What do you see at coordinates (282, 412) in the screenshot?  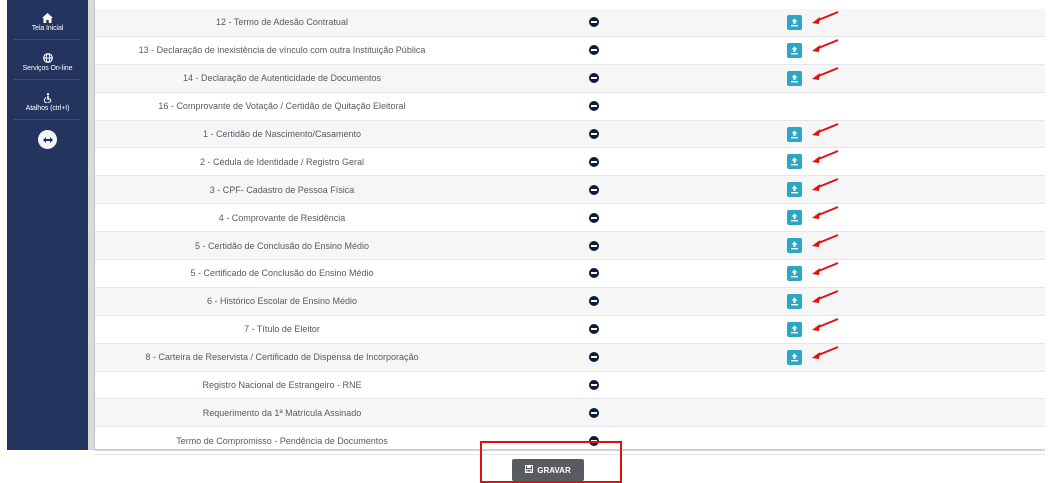 I see `document-name: Requerimento da 1ª Matrícula Assinado` at bounding box center [282, 412].